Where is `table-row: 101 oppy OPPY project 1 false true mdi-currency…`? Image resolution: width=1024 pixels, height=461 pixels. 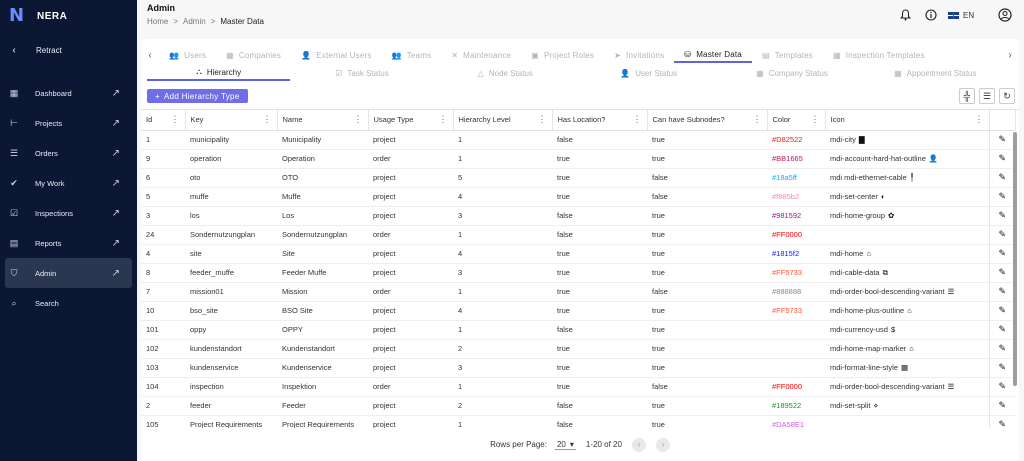
table-row: 101 oppy OPPY project 1 false true mdi-currency… is located at coordinates (578, 330).